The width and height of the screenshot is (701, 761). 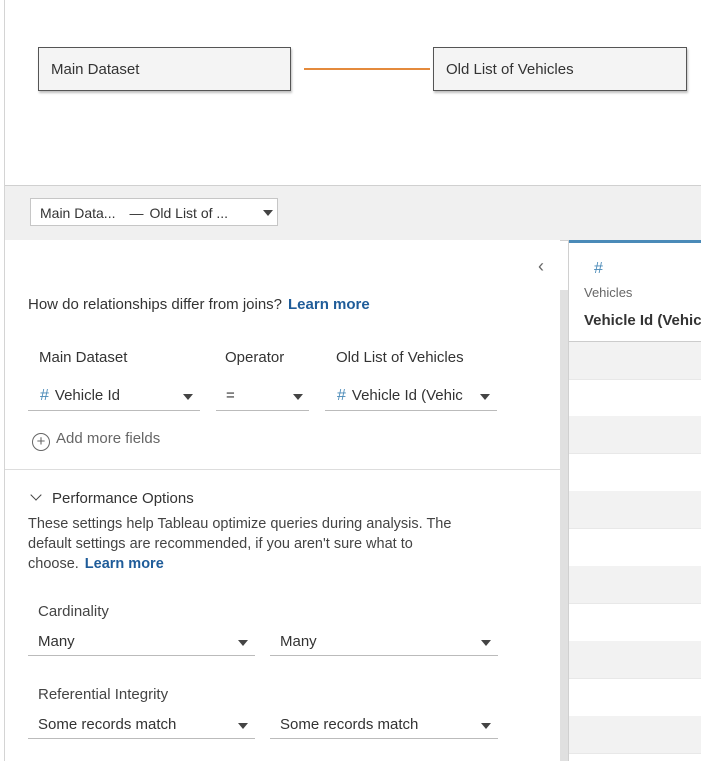 I want to click on performance-learn-more-link: Learn more, so click(x=124, y=564).